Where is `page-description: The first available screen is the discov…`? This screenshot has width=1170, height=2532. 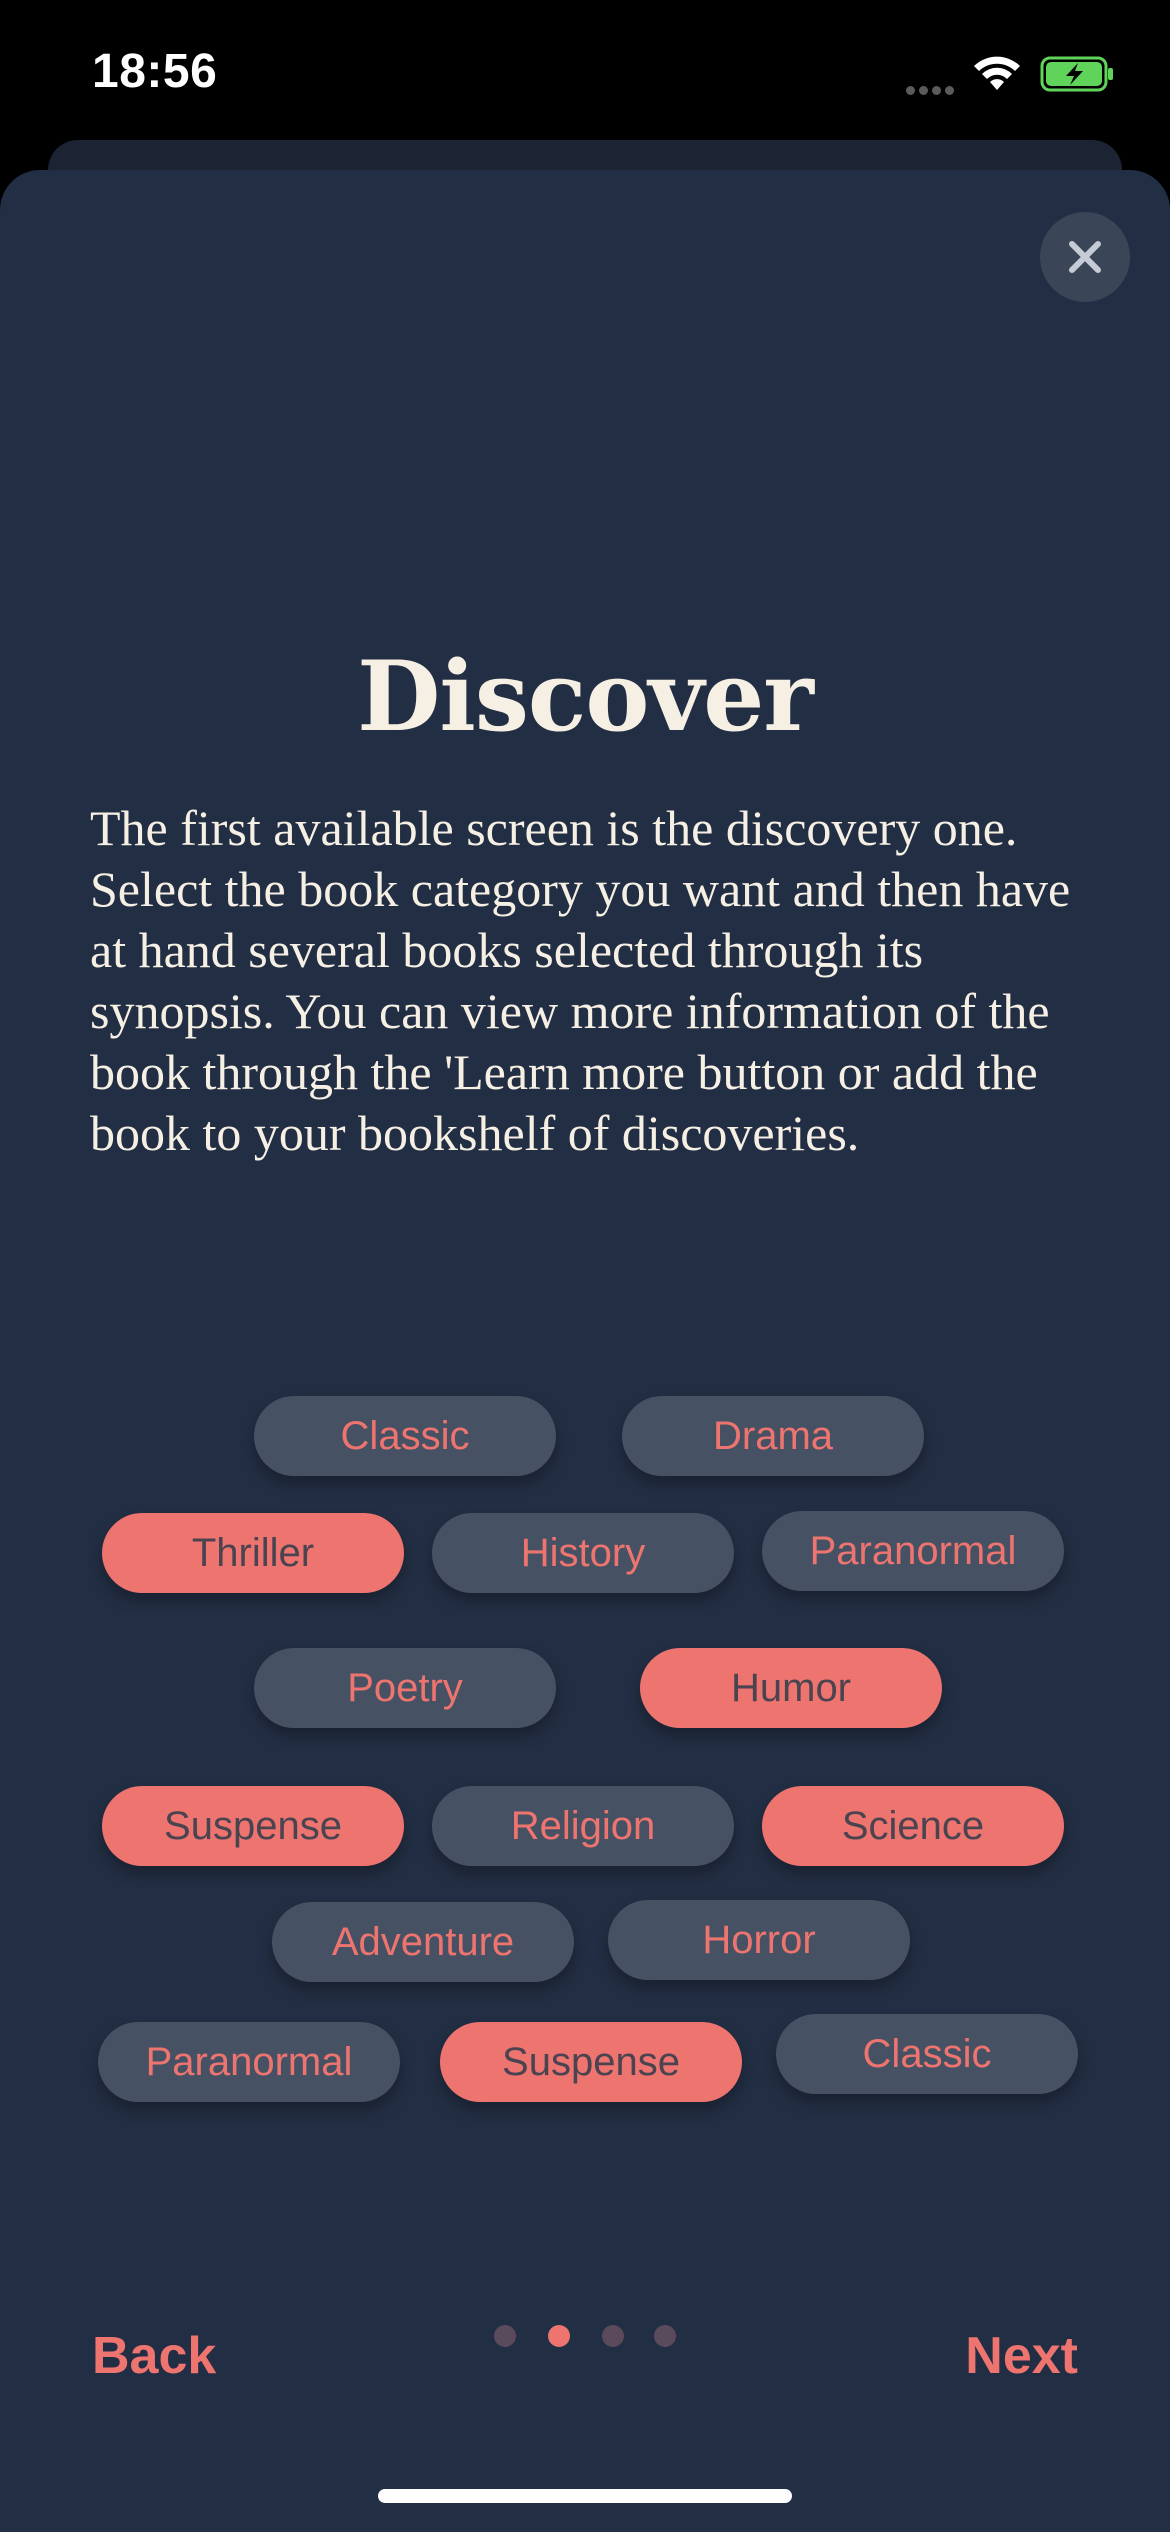 page-description: The first available screen is the discov… is located at coordinates (580, 980).